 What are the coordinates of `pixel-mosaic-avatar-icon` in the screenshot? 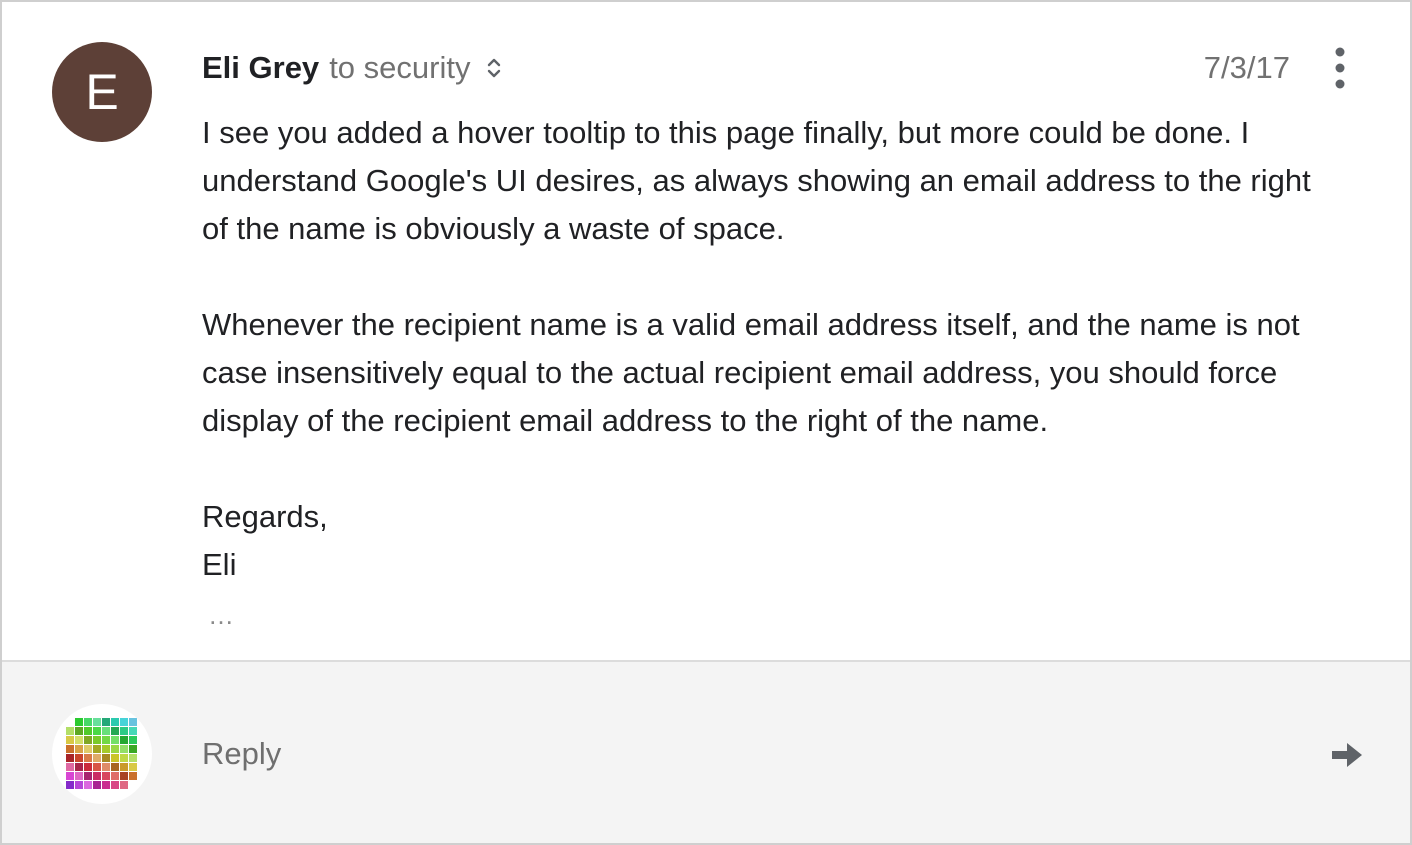 It's located at (101, 753).